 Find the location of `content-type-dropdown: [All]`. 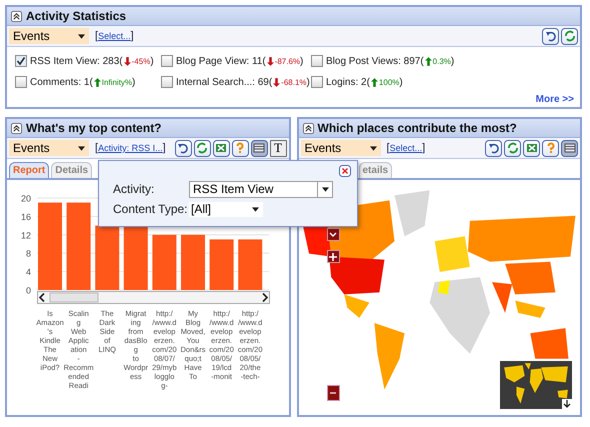

content-type-dropdown: [All] is located at coordinates (226, 209).